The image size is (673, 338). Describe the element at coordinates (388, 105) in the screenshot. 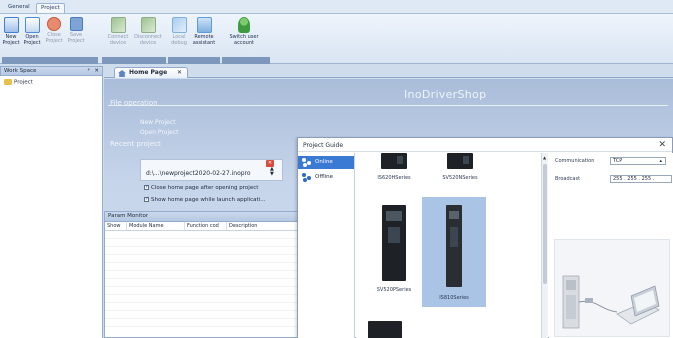

I see `brand-divider` at that location.